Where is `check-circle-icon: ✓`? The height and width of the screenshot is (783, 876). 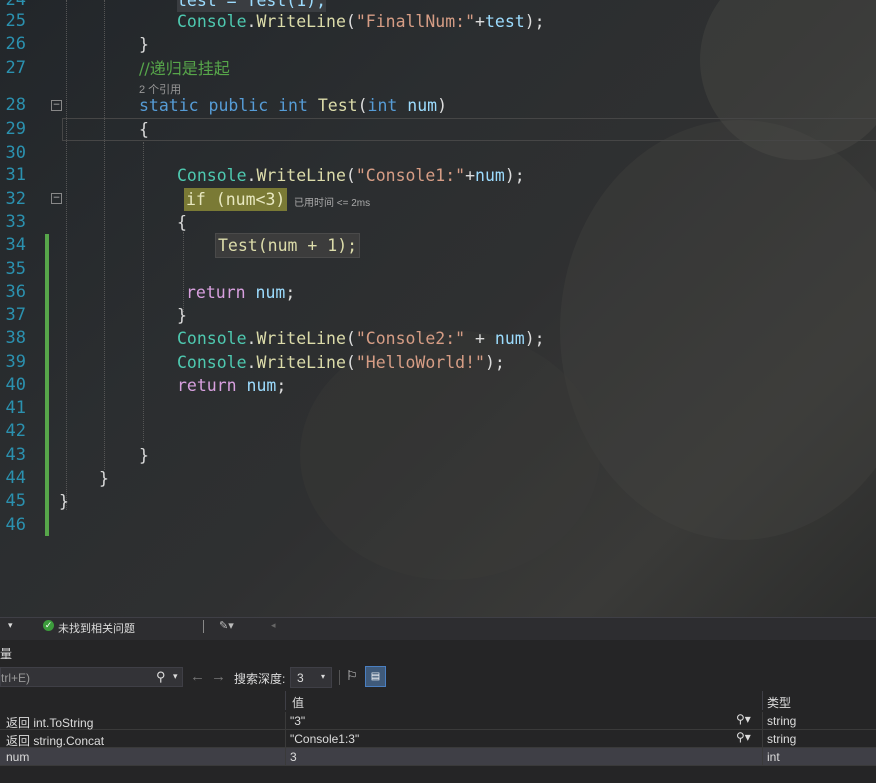
check-circle-icon: ✓ is located at coordinates (48, 625).